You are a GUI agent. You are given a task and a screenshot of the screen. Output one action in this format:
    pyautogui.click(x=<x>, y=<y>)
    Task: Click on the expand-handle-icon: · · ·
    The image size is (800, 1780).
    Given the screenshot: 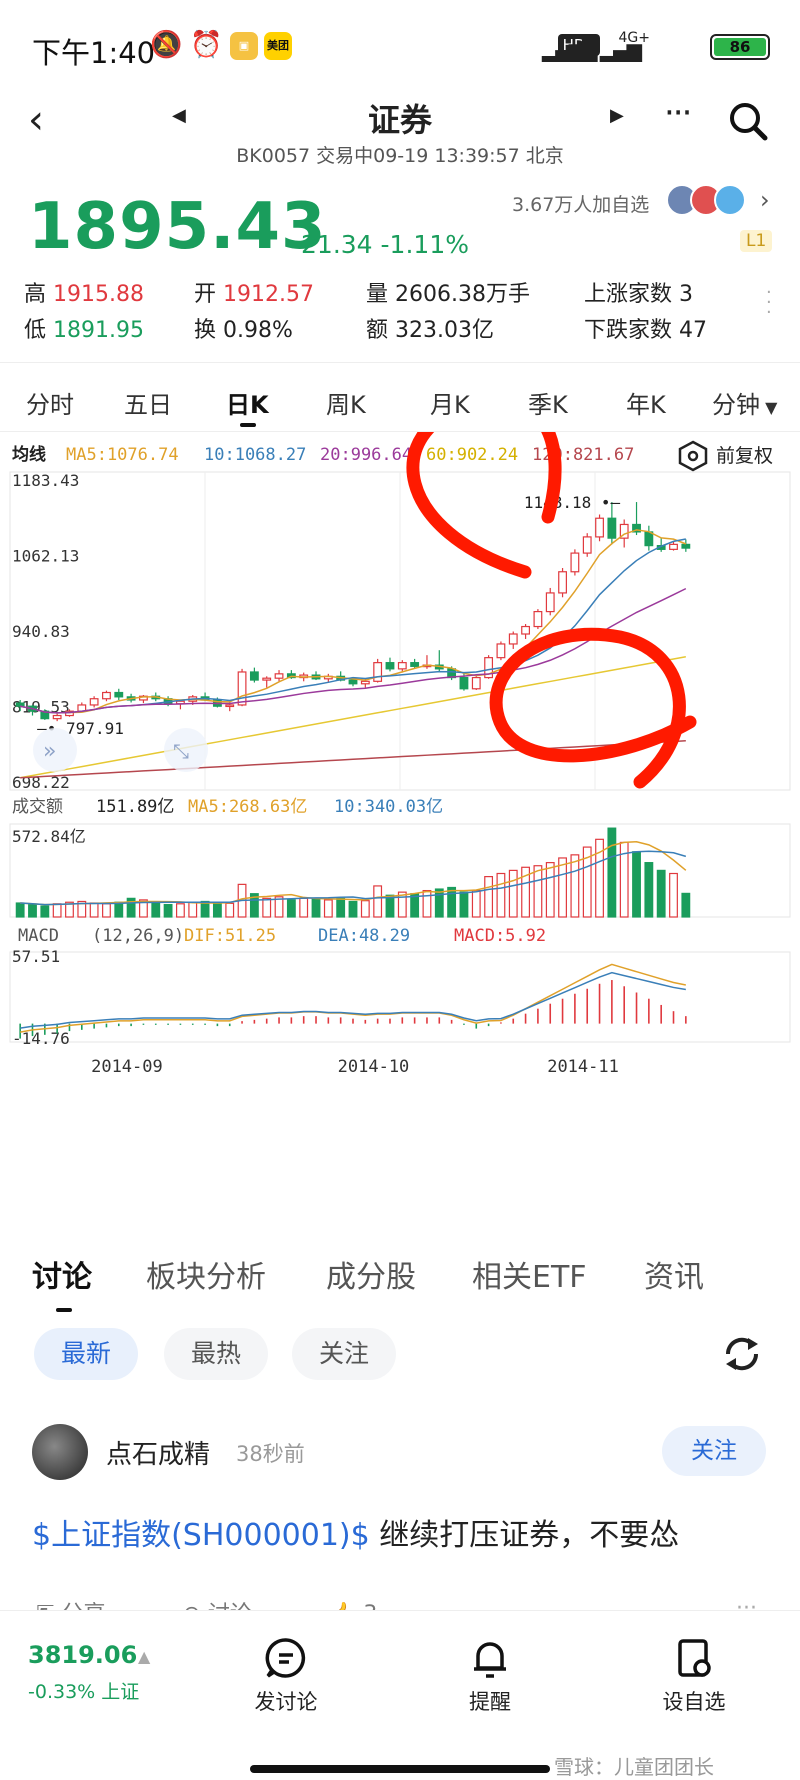 What is the action you would take?
    pyautogui.click(x=769, y=303)
    